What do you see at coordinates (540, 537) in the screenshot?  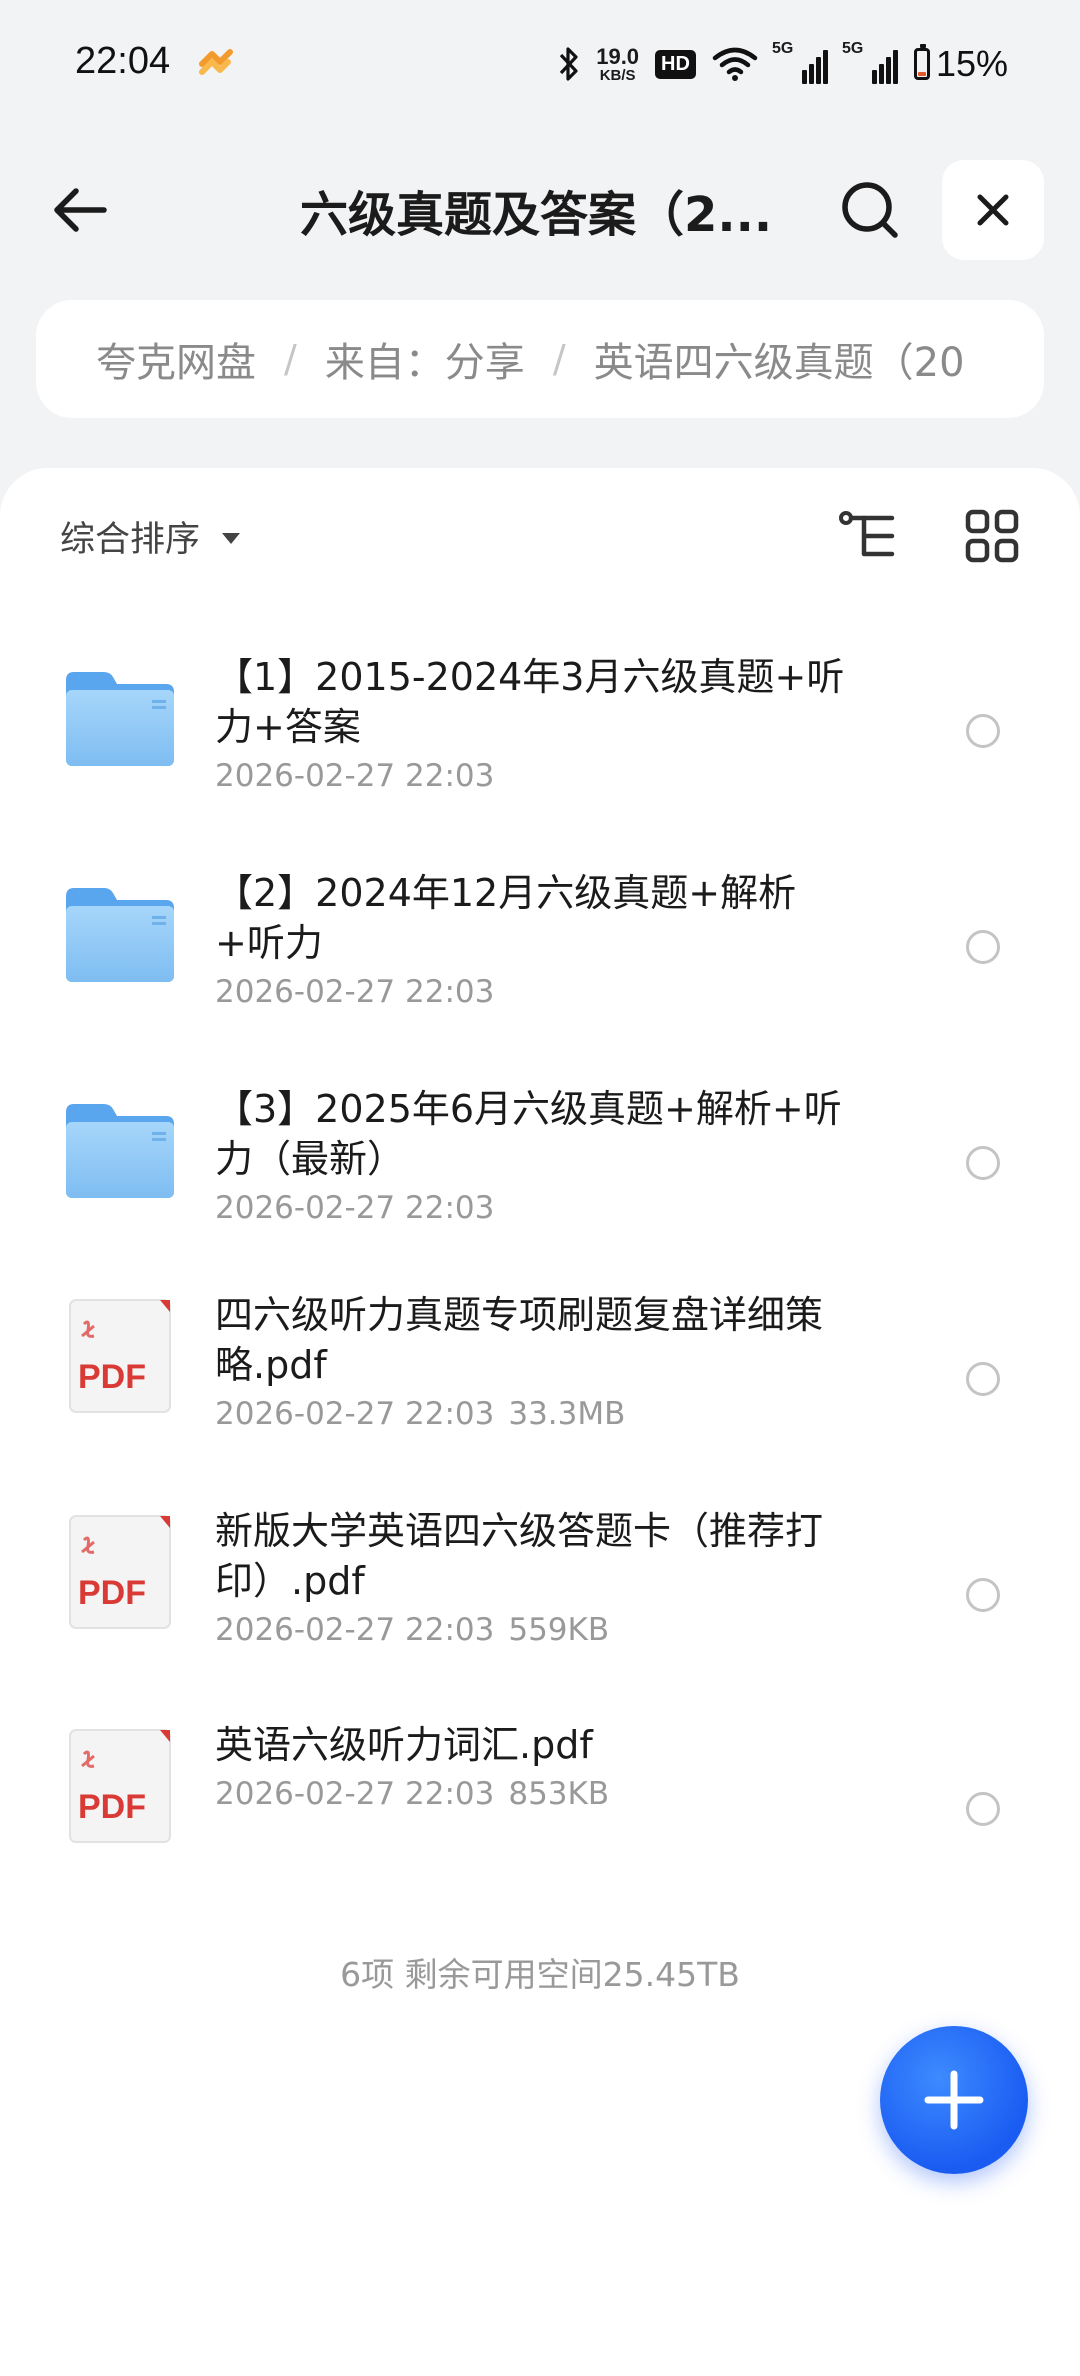 I see `list-toolbar: 综合排序` at bounding box center [540, 537].